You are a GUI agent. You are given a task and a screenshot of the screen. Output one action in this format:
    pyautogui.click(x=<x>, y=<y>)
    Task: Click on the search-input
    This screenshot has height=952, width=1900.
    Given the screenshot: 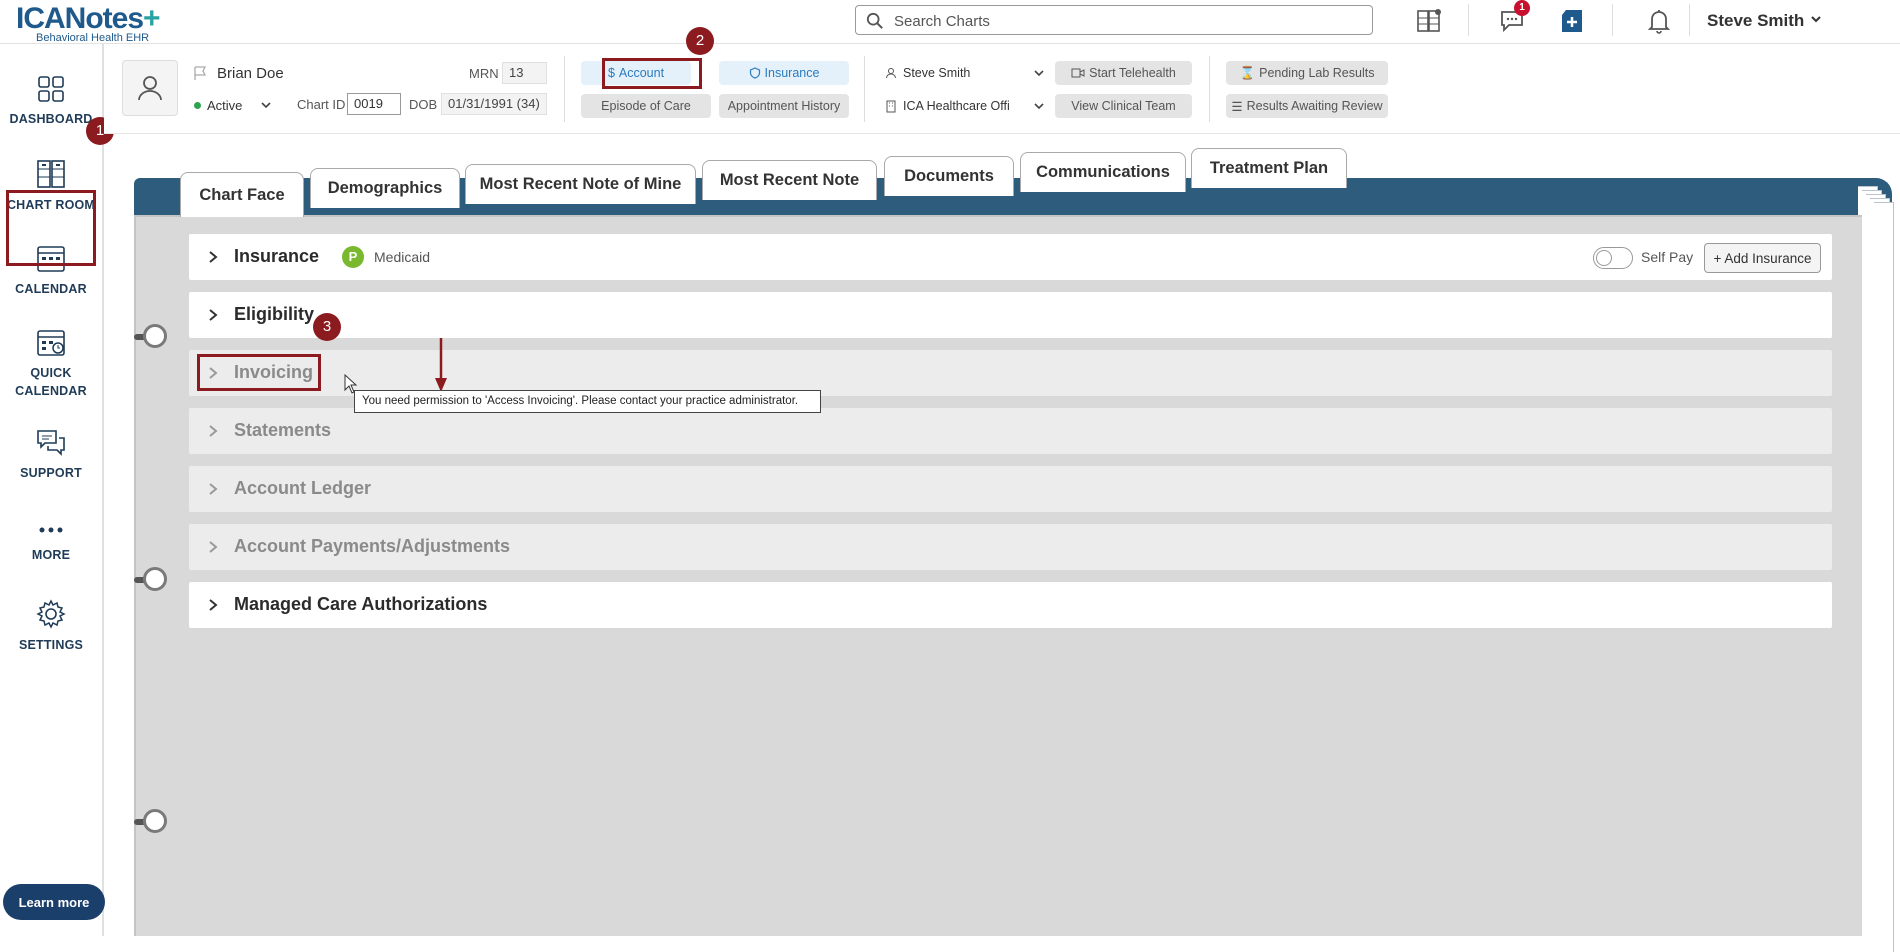 What is the action you would take?
    pyautogui.click(x=1124, y=21)
    